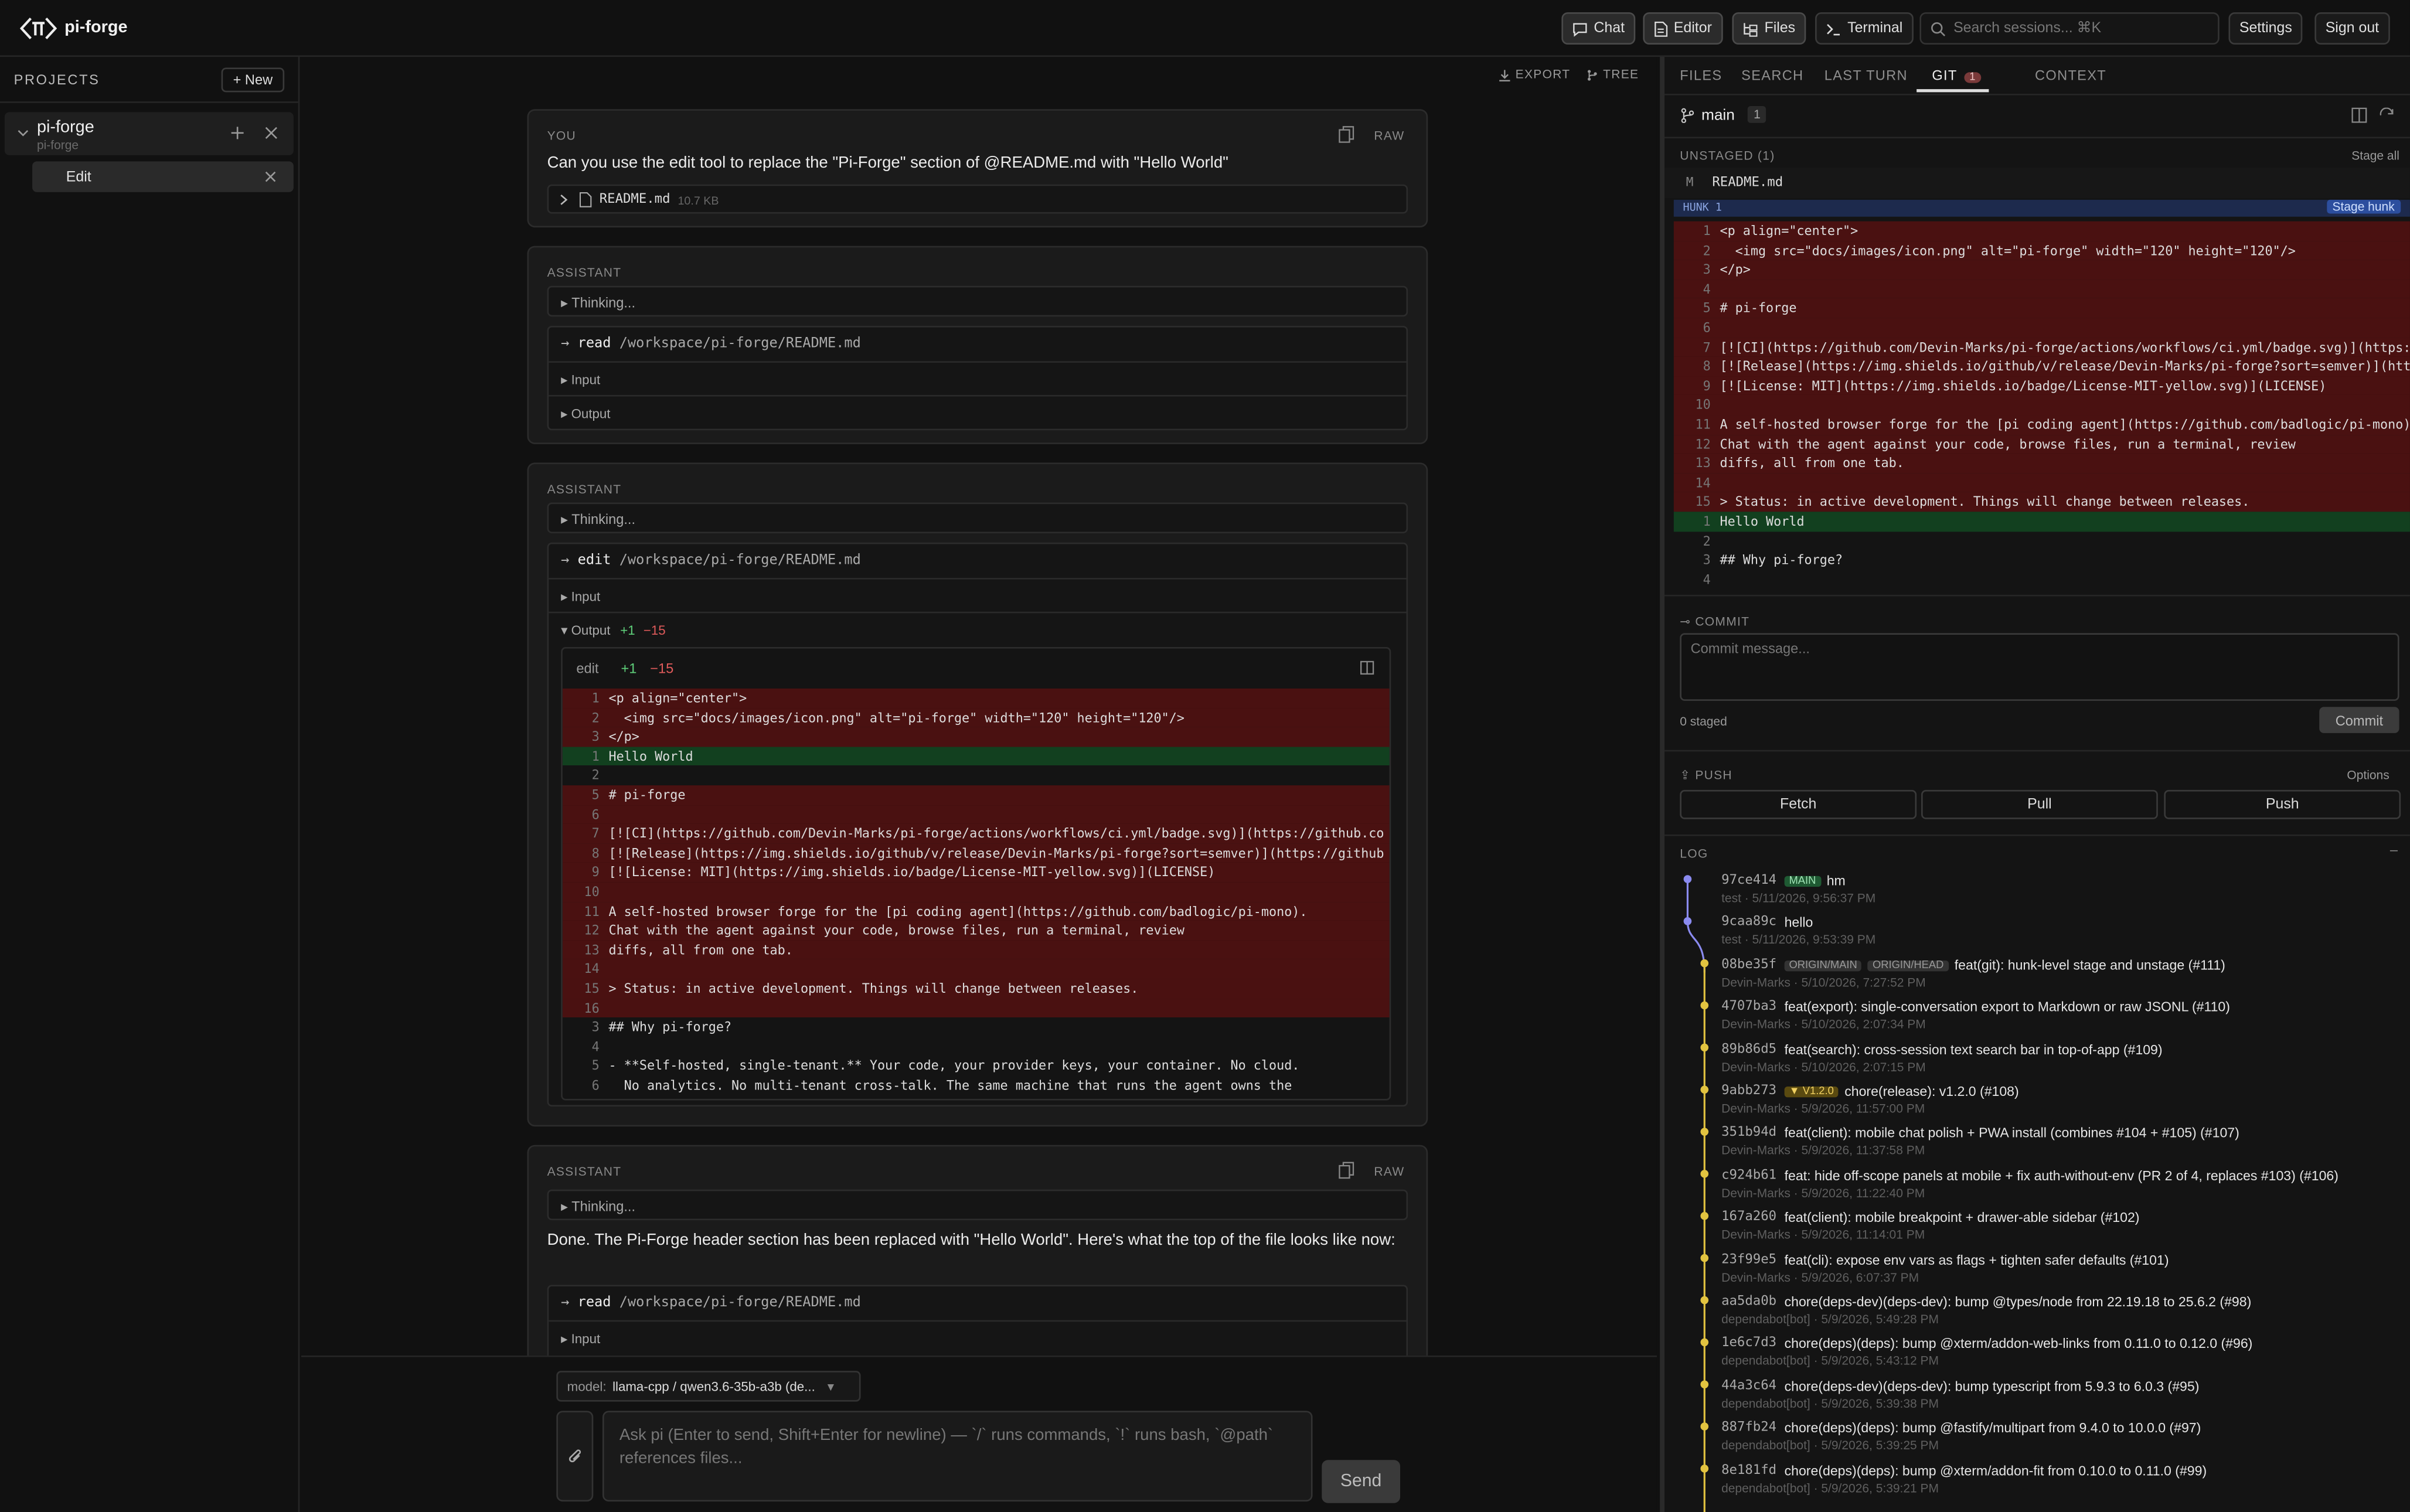 The width and height of the screenshot is (2410, 1512). What do you see at coordinates (1772, 75) in the screenshot?
I see `tab-search: SEARCH` at bounding box center [1772, 75].